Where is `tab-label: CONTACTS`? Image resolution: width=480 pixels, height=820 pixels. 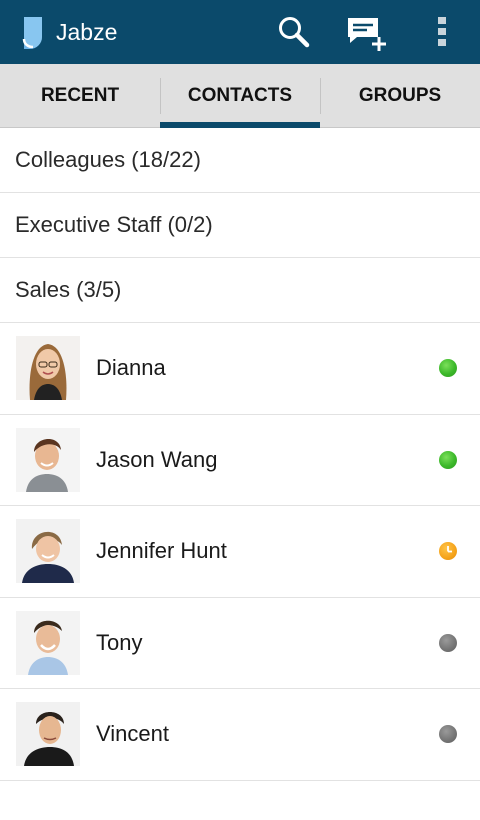
tab-label: CONTACTS is located at coordinates (240, 95).